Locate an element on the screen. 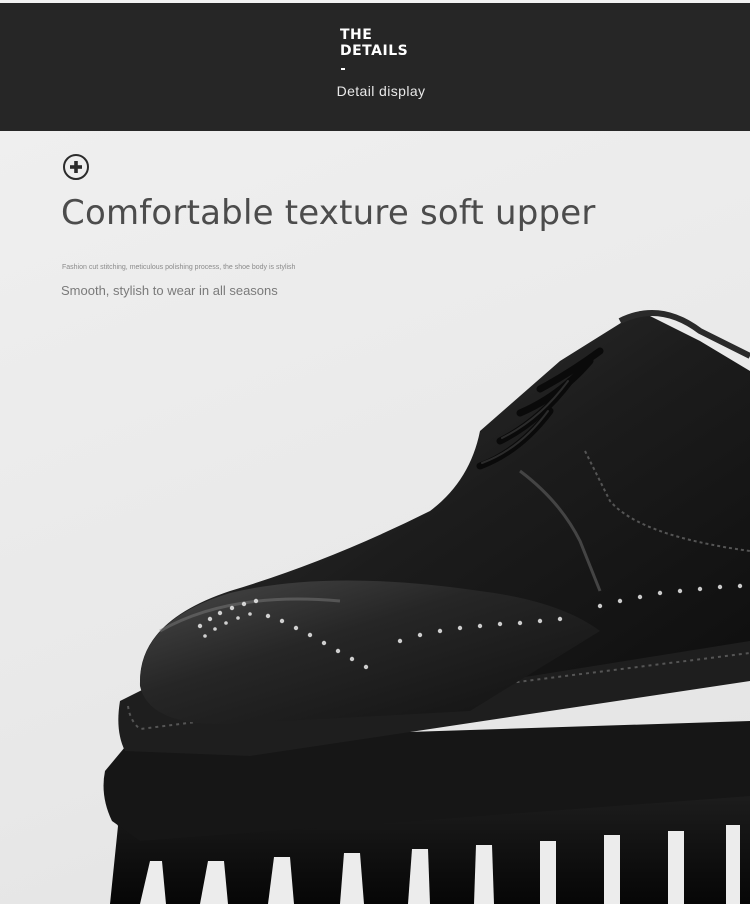 This screenshot has height=904, width=750. header-title-line1: THE is located at coordinates (356, 35).